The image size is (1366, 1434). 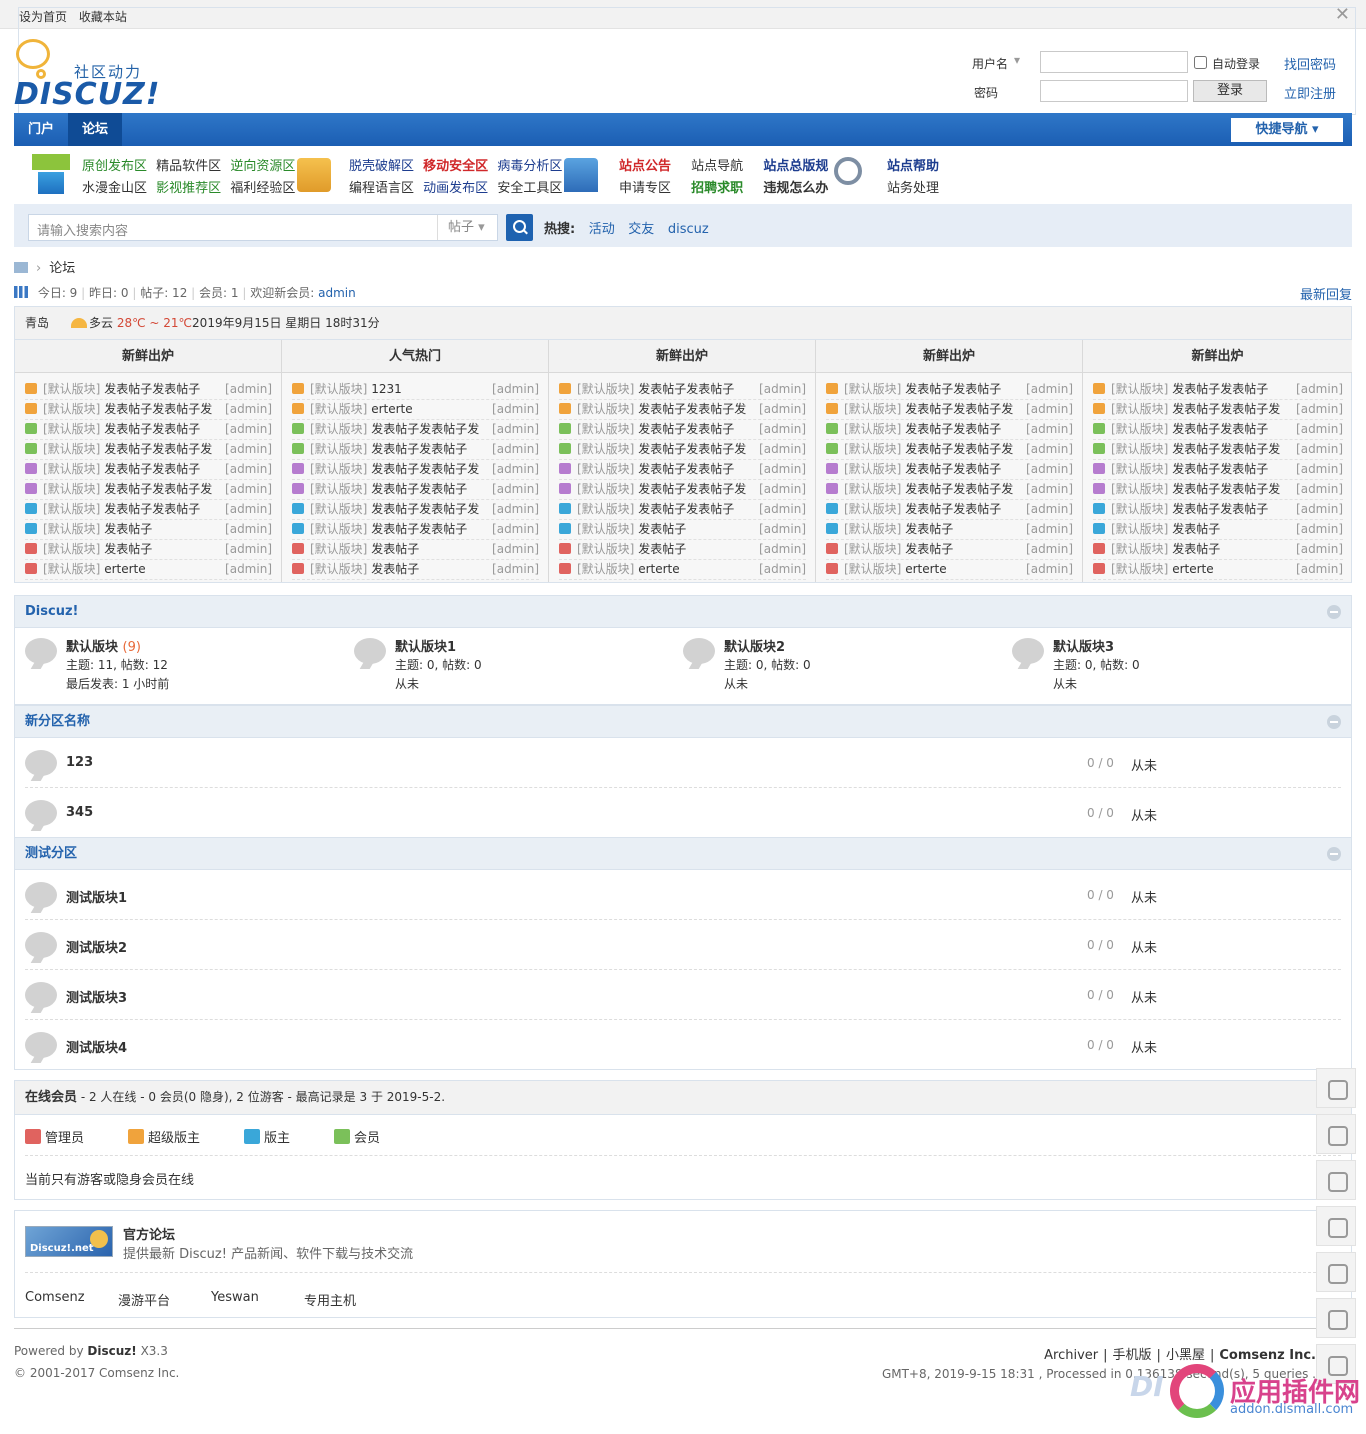 What do you see at coordinates (395, 549) in the screenshot?
I see `post-title: 发表帖子` at bounding box center [395, 549].